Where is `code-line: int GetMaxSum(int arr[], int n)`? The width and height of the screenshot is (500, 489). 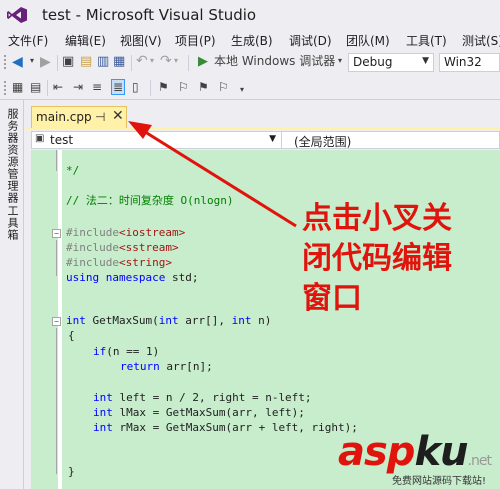 code-line: int GetMaxSum(int arr[], int n) is located at coordinates (169, 320).